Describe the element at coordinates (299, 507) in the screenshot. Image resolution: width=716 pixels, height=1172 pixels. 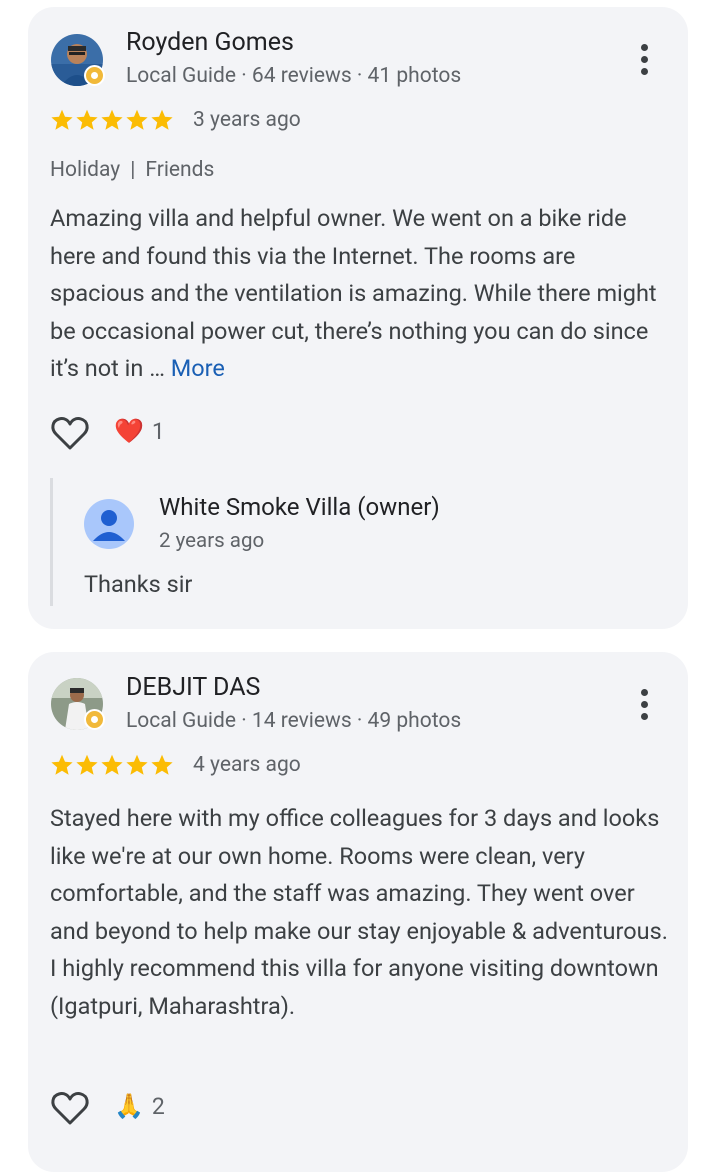
I see `owner-name: White Smoke Villa (owner)` at that location.